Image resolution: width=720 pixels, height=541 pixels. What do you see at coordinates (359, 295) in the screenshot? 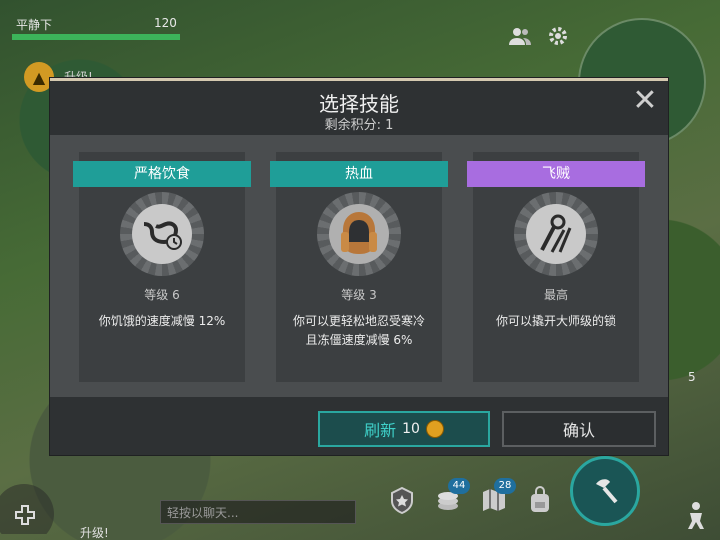
I see `skill-level: 等级 3` at bounding box center [359, 295].